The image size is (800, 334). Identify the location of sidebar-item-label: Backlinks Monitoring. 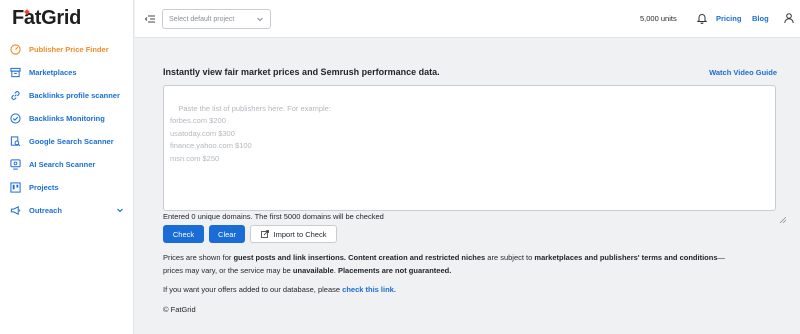
(67, 118).